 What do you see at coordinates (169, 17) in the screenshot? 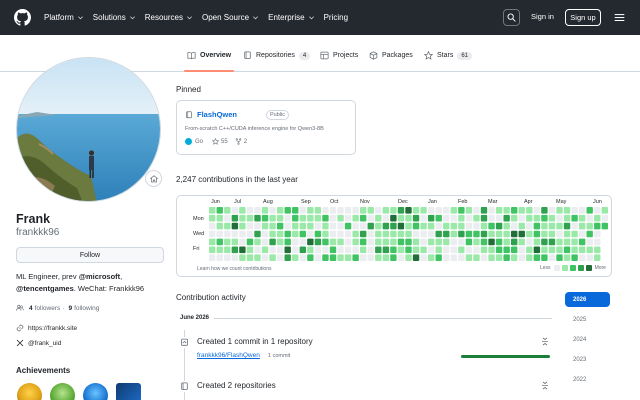
I see `nav-item-resources: Resources` at bounding box center [169, 17].